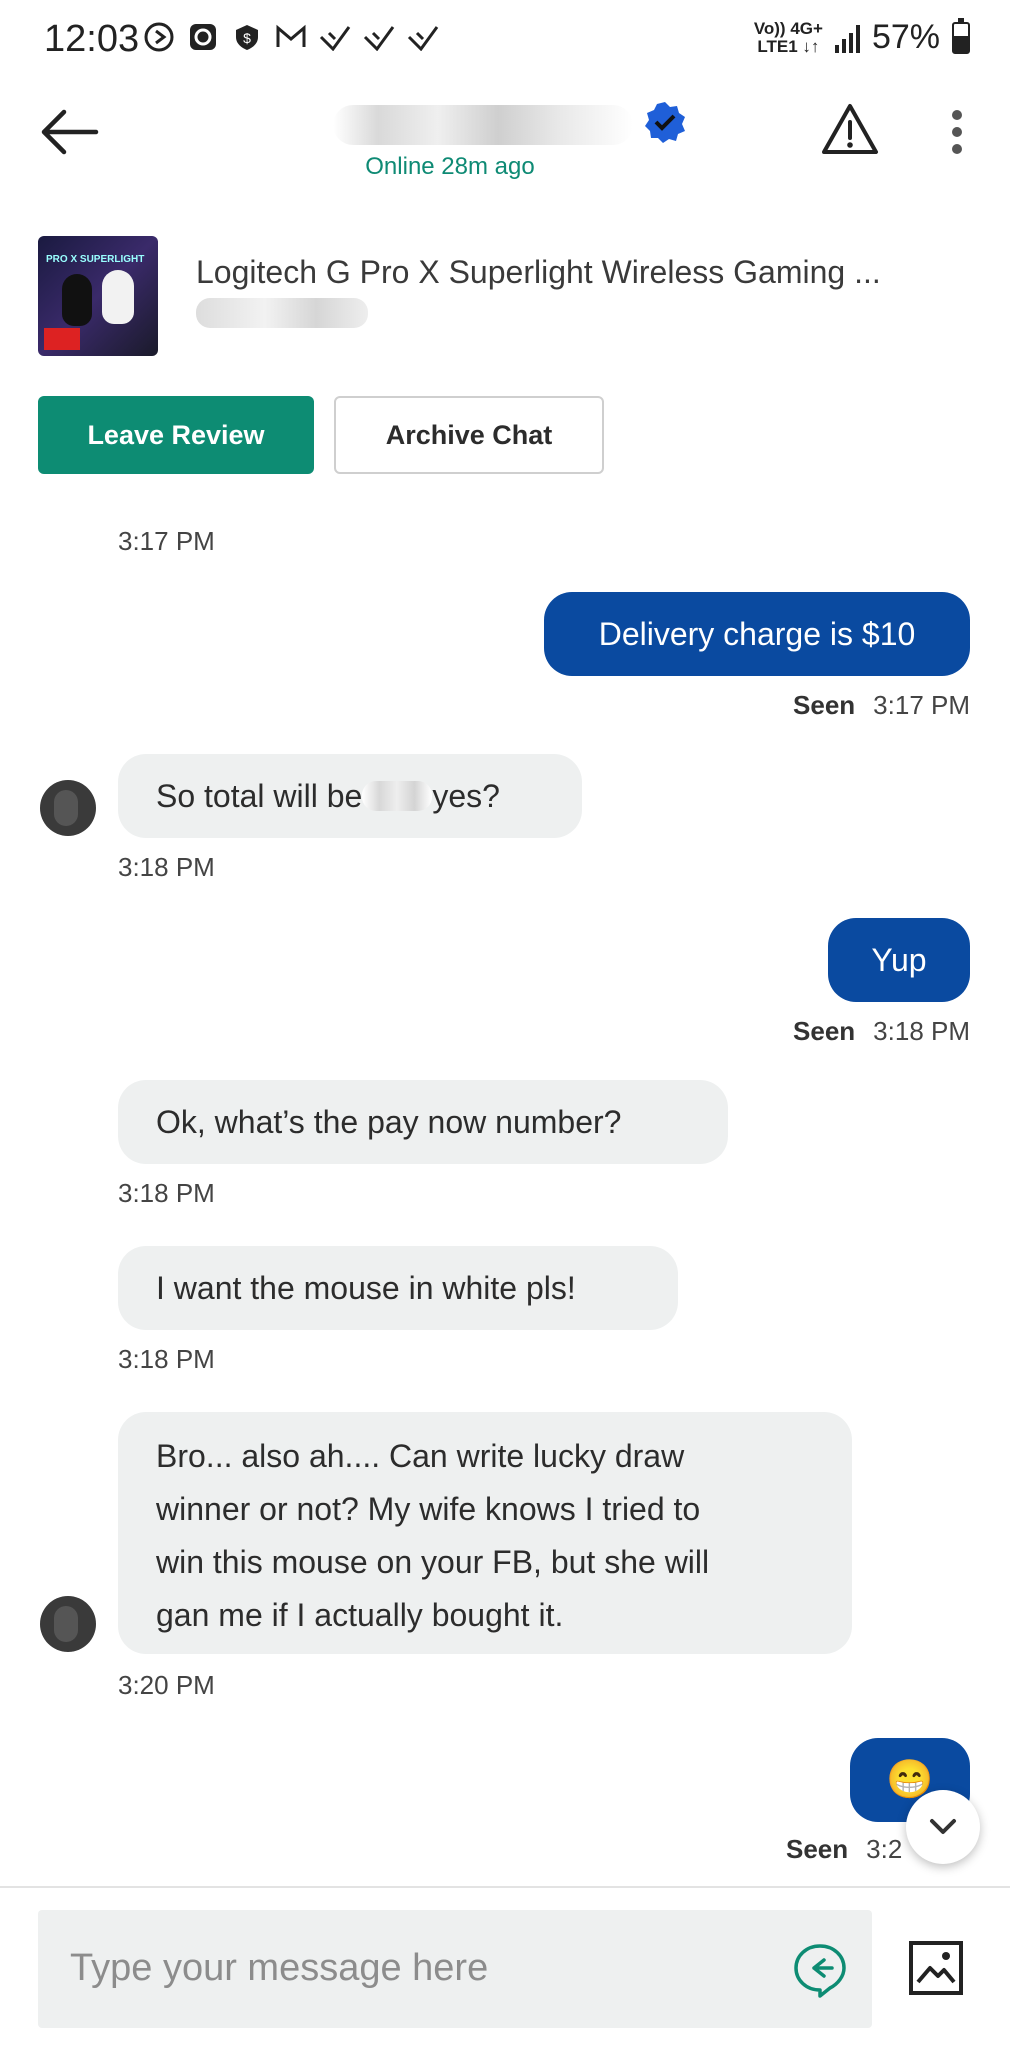 This screenshot has width=1010, height=2048. I want to click on message-meta: Seen 3:2, so click(844, 1849).